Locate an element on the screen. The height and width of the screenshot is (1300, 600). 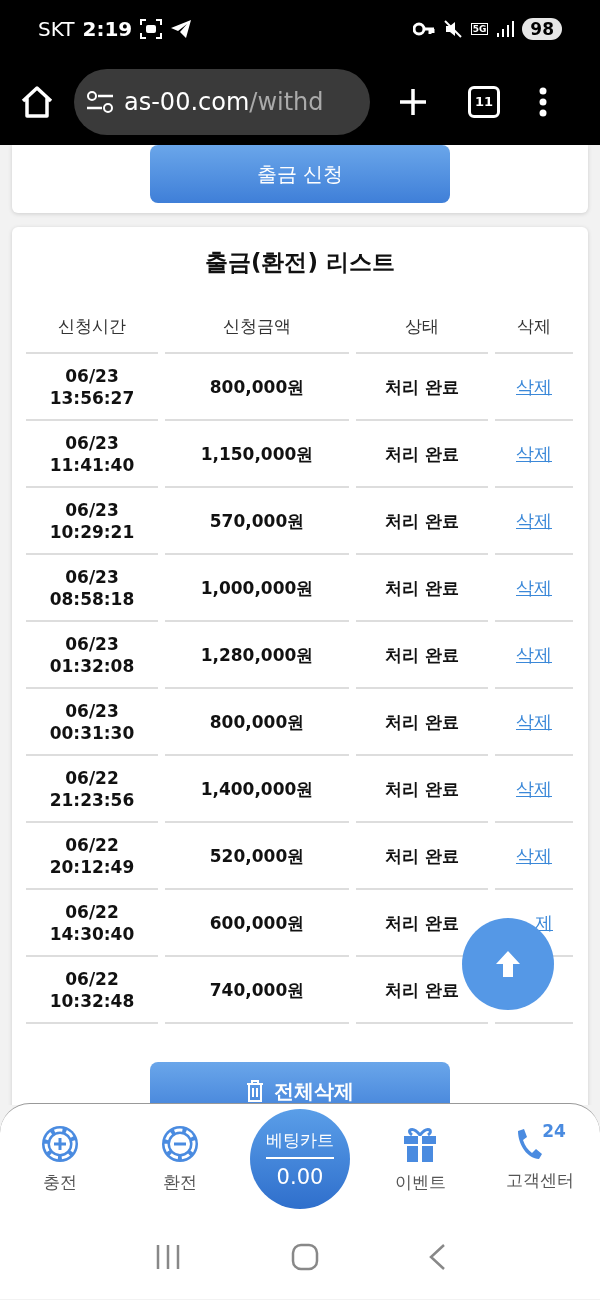
url-path: /withd is located at coordinates (286, 101).